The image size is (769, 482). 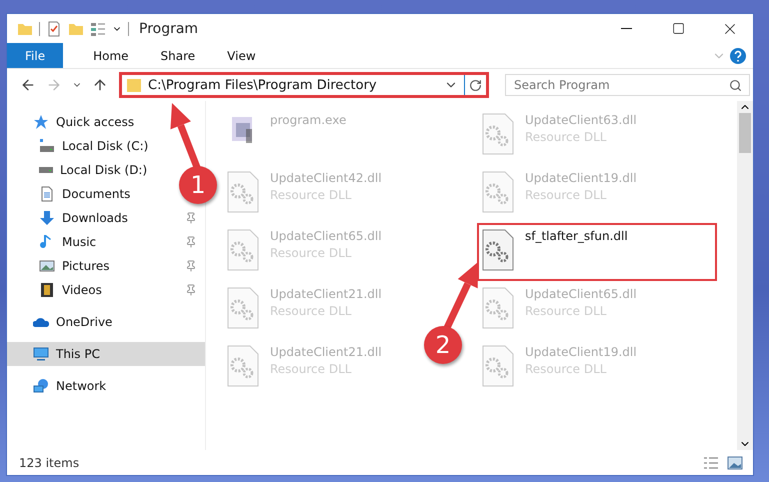 I want to click on sidebar-item: Music, so click(x=106, y=242).